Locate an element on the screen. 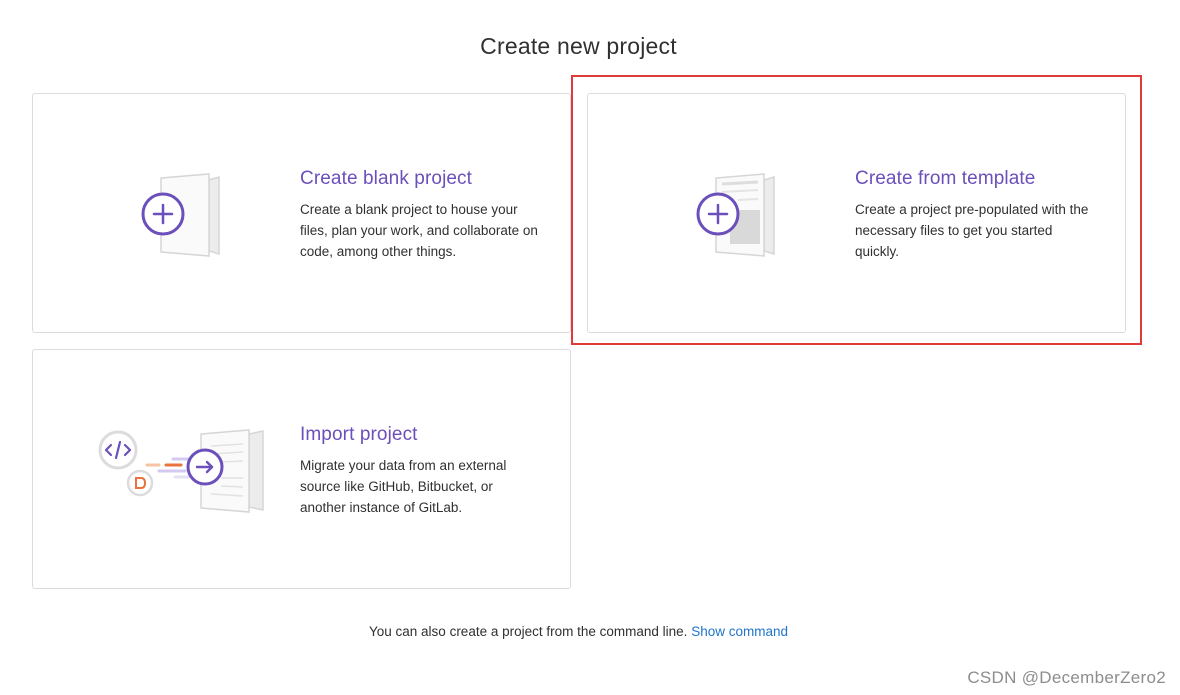 The image size is (1180, 695). page-title: Create new project is located at coordinates (578, 46).